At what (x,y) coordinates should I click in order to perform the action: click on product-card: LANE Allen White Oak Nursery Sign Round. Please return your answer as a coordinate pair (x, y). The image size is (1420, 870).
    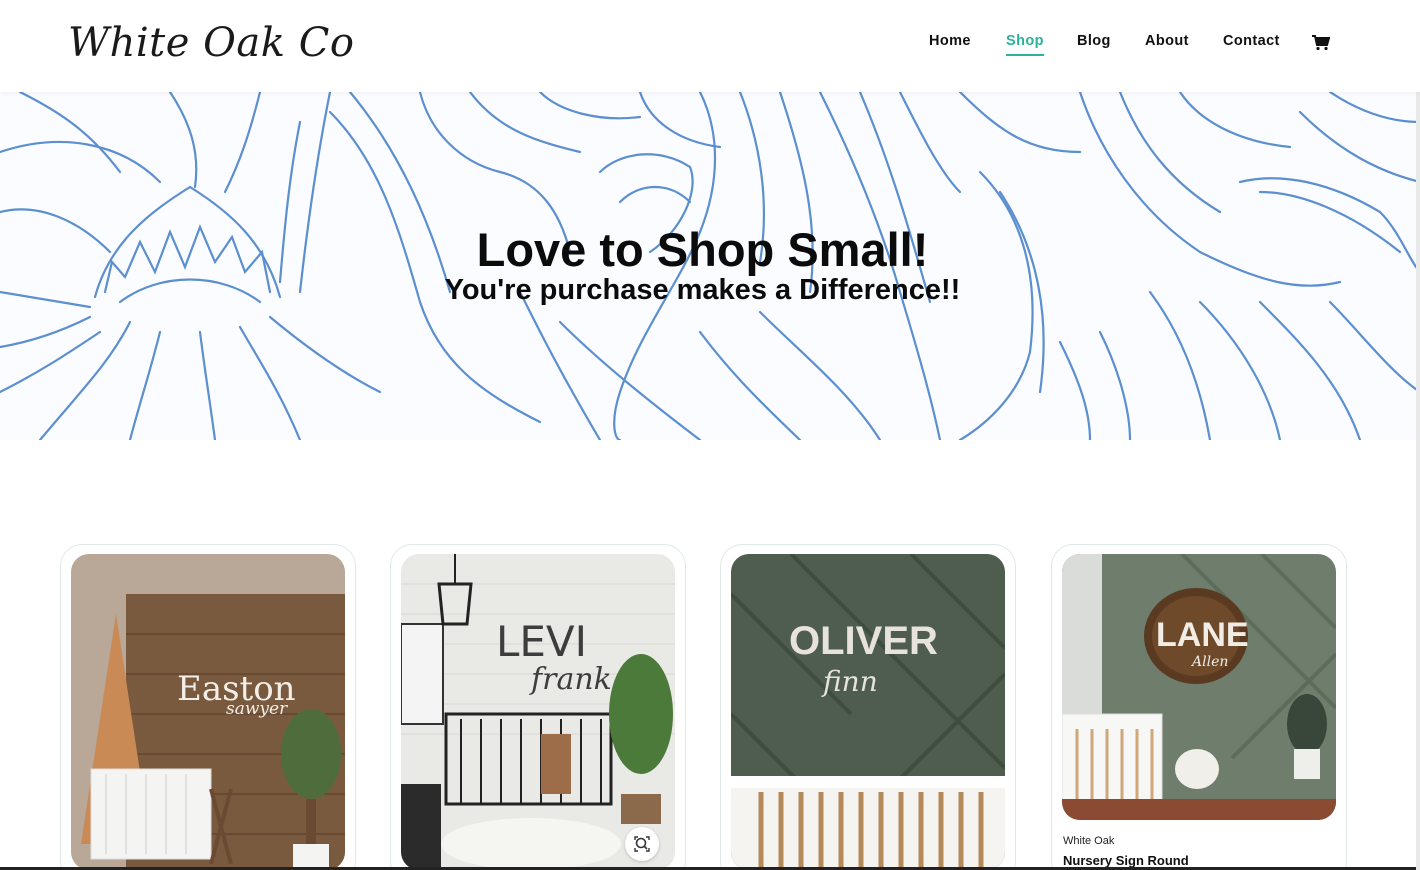
    Looking at the image, I should click on (1199, 707).